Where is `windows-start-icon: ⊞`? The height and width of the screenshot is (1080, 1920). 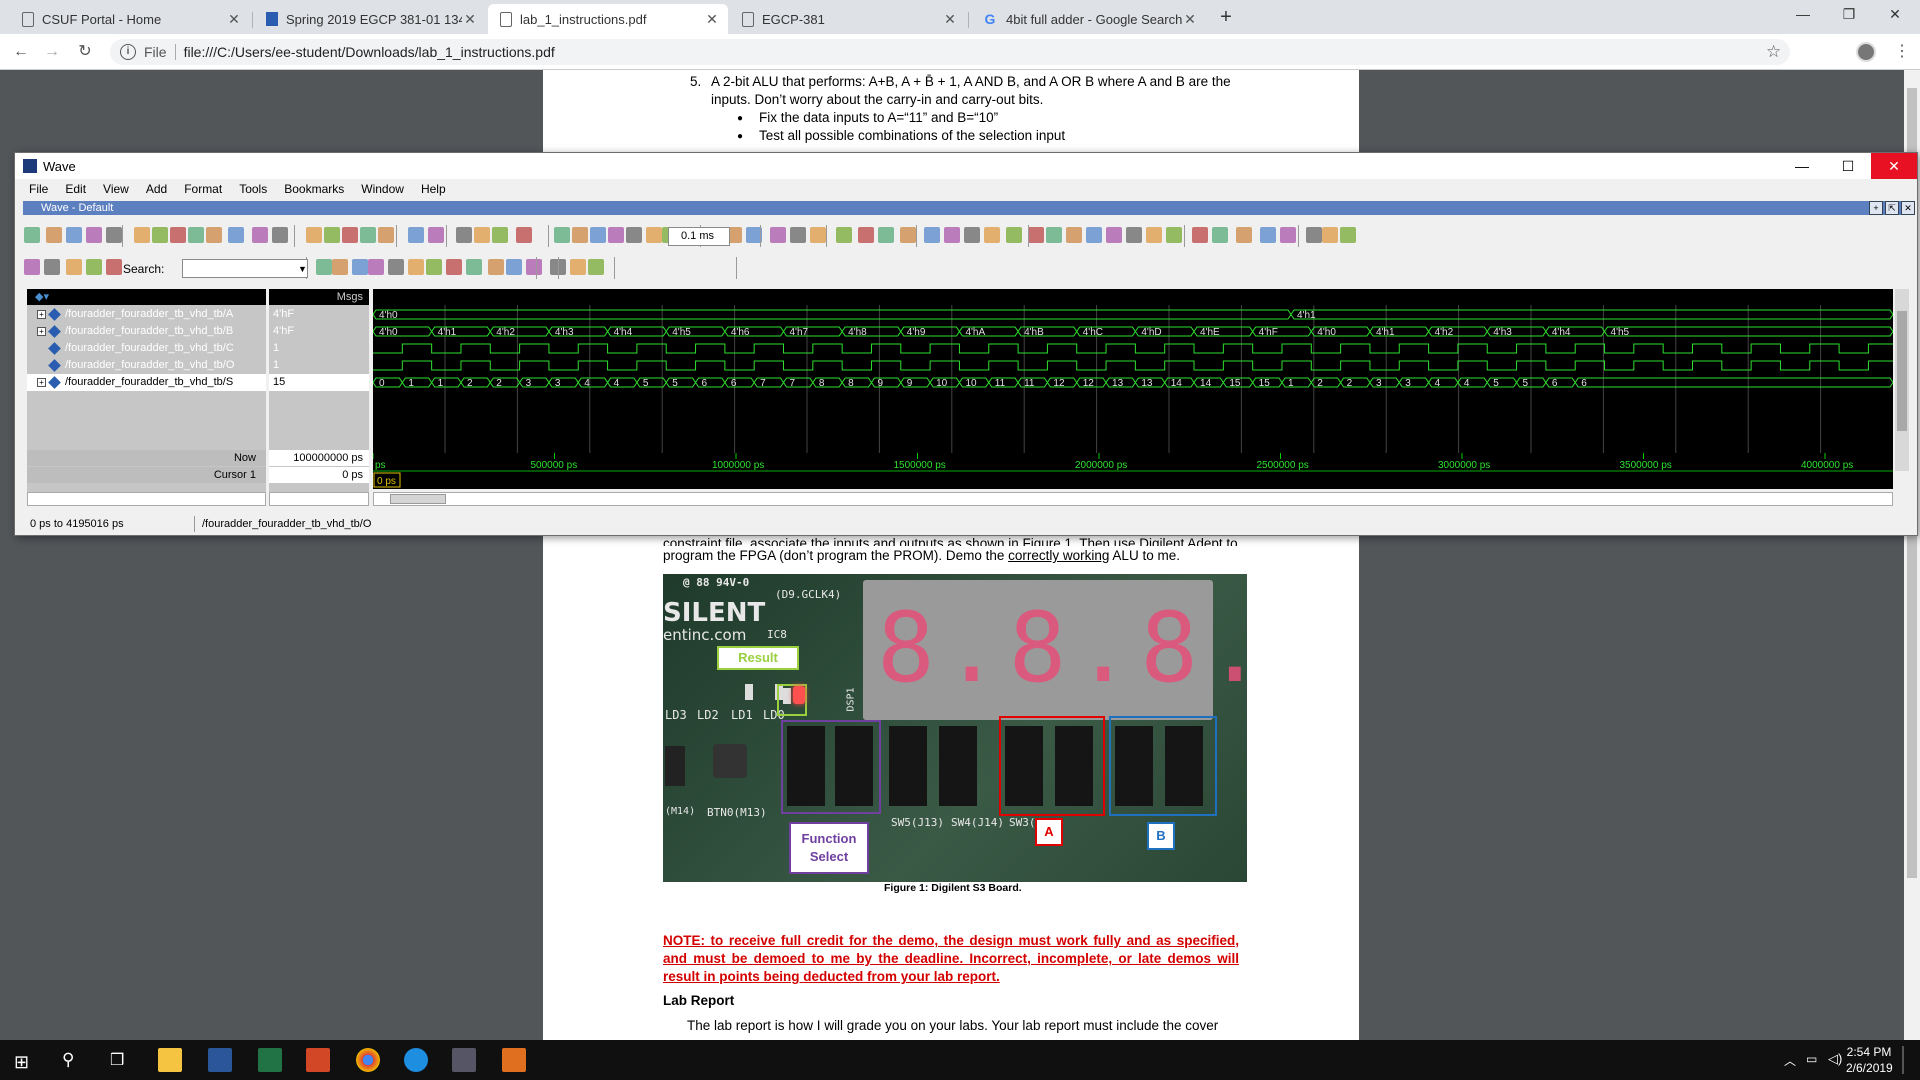 windows-start-icon: ⊞ is located at coordinates (21, 1062).